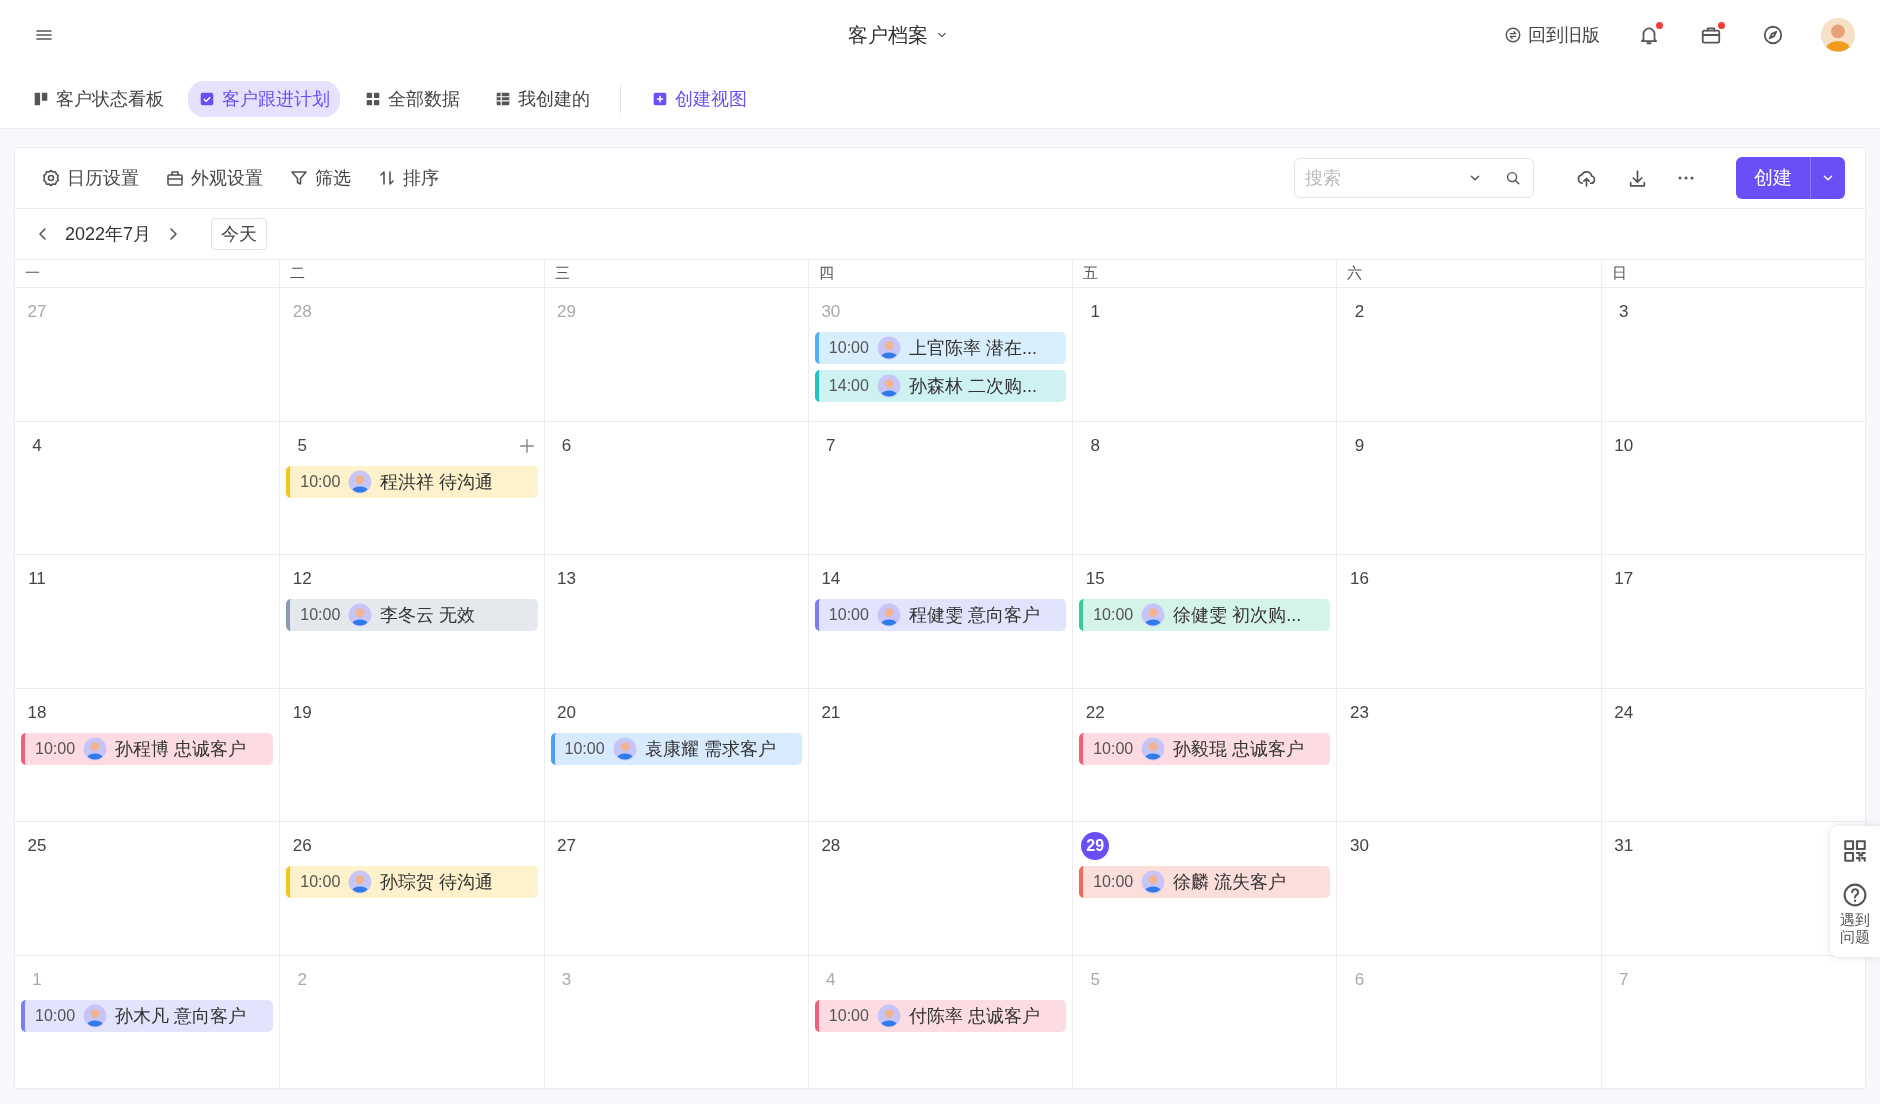 Image resolution: width=1880 pixels, height=1104 pixels. I want to click on view-tab: 客户跟进计划, so click(264, 99).